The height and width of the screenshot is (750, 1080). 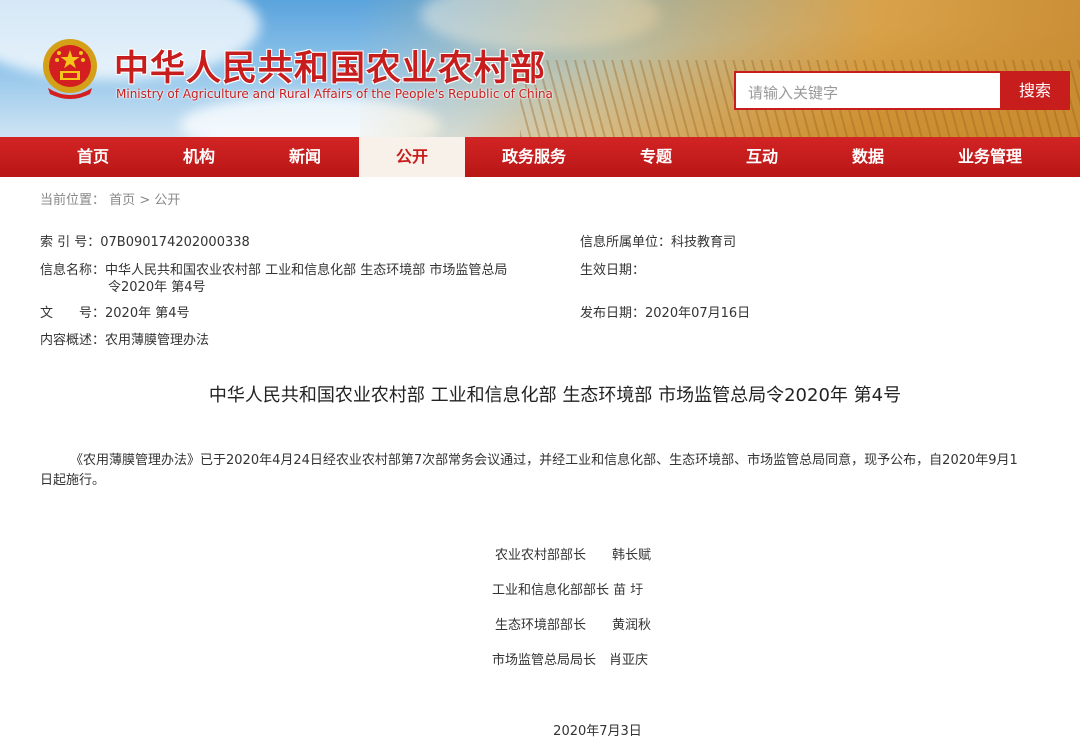 I want to click on national-emblem-icon, so click(x=70, y=69).